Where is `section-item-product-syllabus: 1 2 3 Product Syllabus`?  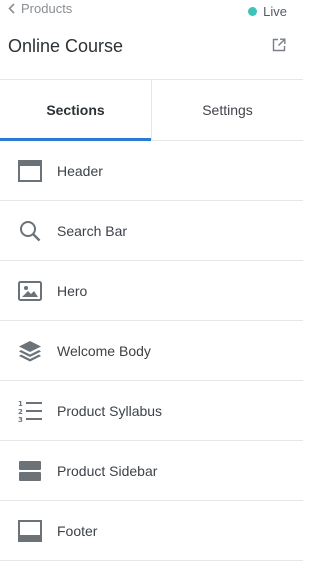 section-item-product-syllabus: 1 2 3 Product Syllabus is located at coordinates (151, 411).